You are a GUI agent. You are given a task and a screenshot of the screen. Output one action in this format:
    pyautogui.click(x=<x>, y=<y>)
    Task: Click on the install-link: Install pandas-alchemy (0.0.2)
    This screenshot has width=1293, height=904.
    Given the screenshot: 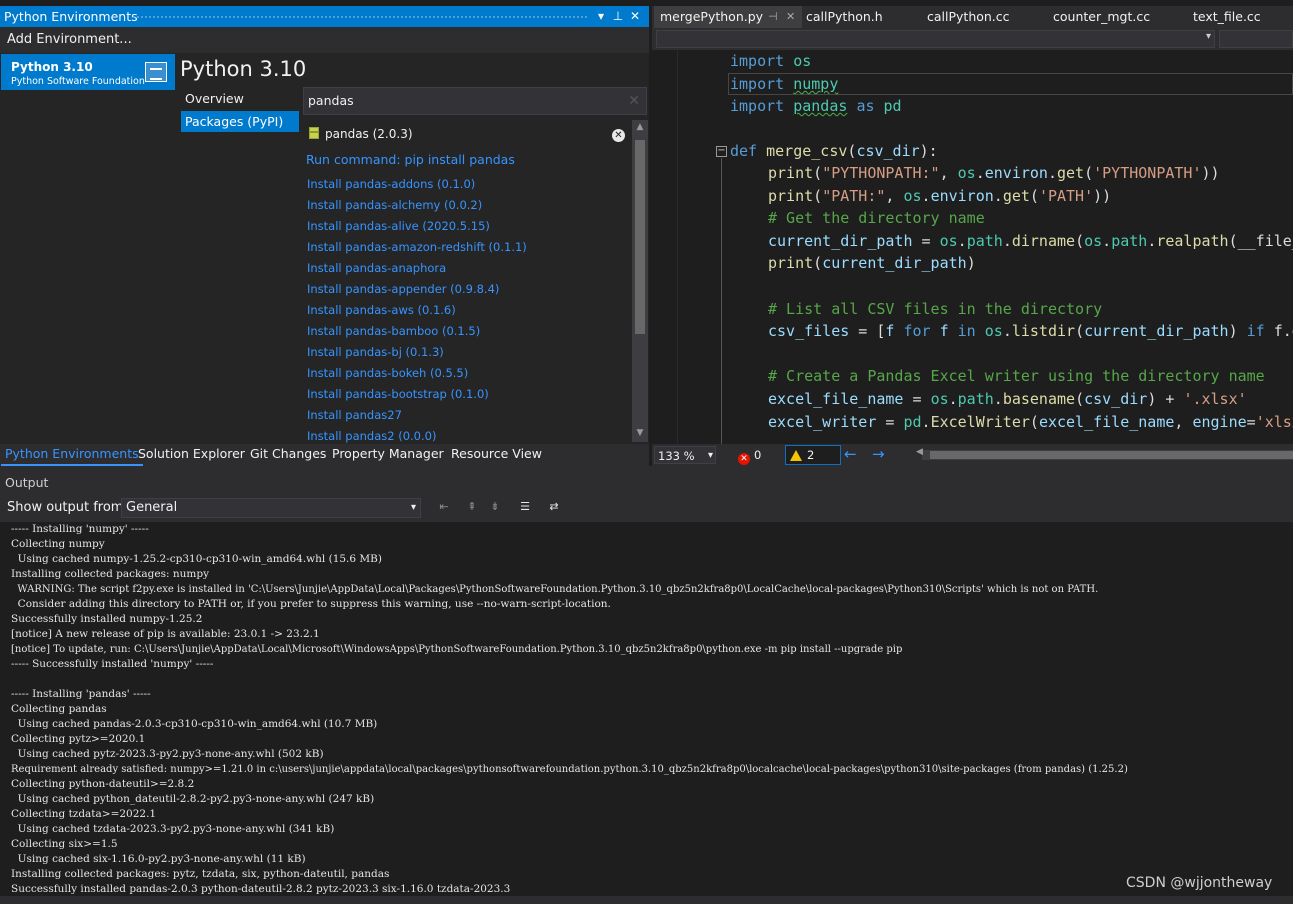 What is the action you would take?
    pyautogui.click(x=394, y=205)
    